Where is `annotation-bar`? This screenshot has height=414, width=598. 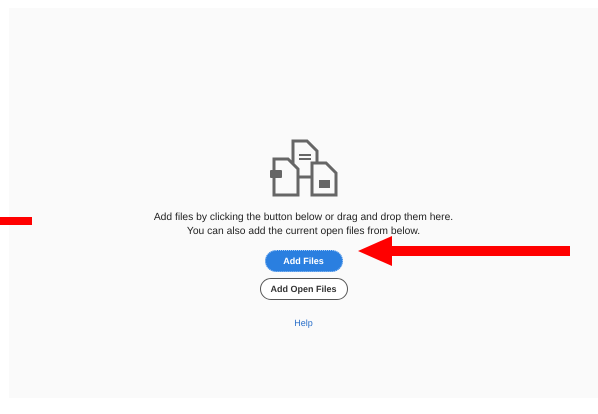
annotation-bar is located at coordinates (16, 221).